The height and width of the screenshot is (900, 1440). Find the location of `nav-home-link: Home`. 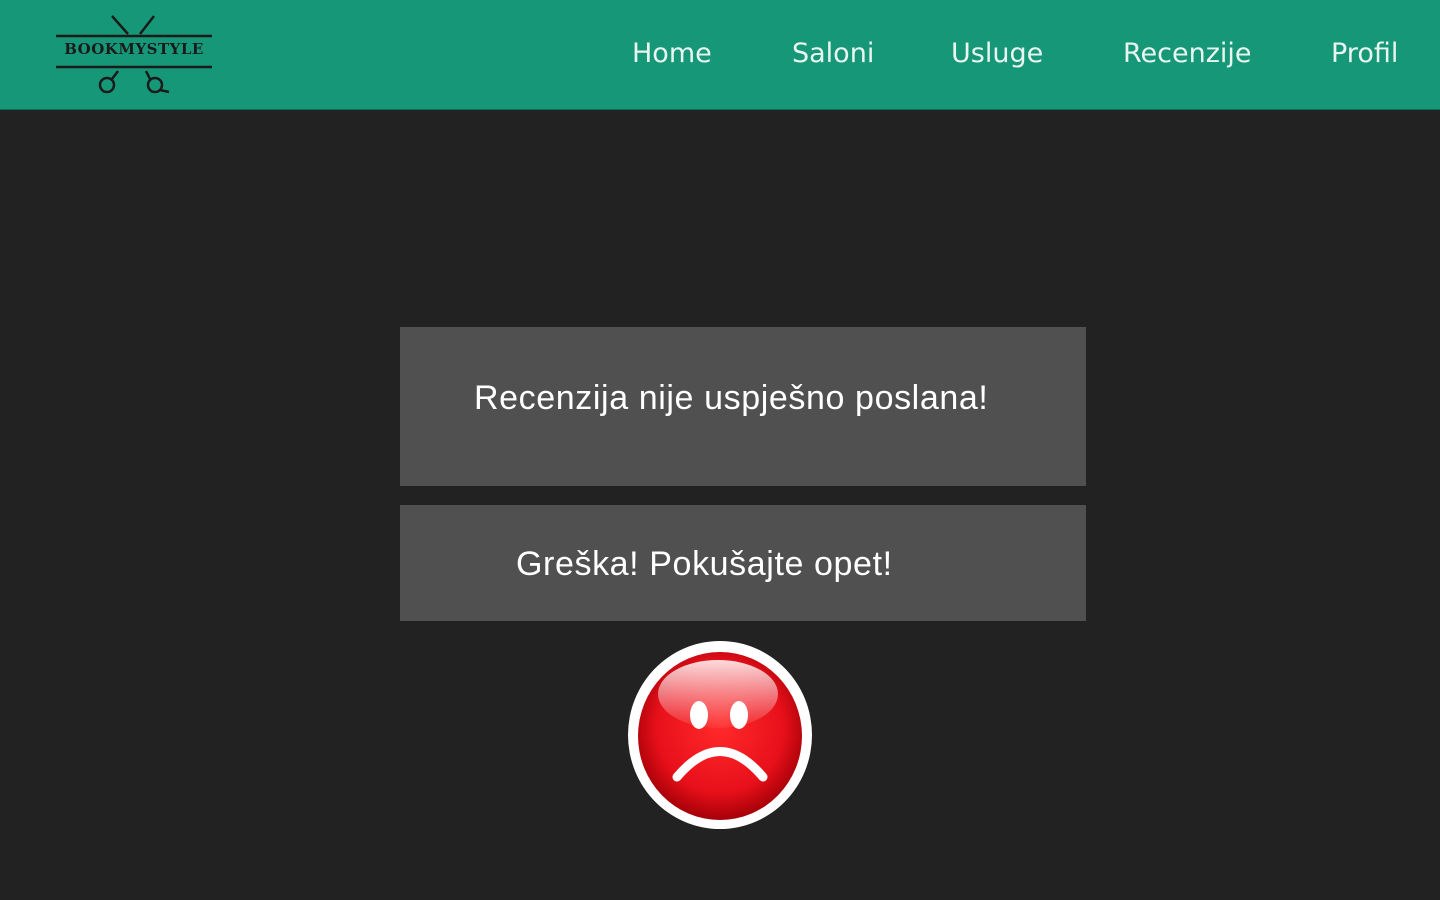

nav-home-link: Home is located at coordinates (672, 53).